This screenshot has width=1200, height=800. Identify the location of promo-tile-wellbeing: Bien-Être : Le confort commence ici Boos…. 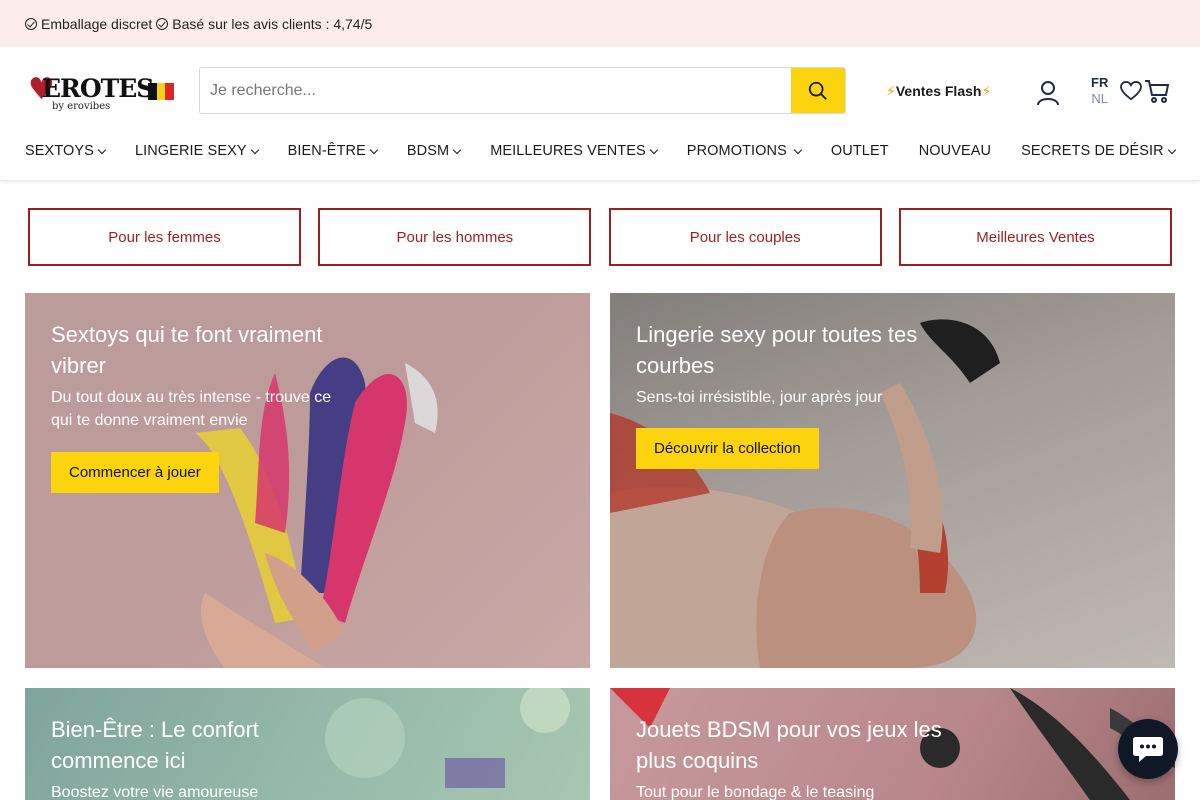
(307, 744).